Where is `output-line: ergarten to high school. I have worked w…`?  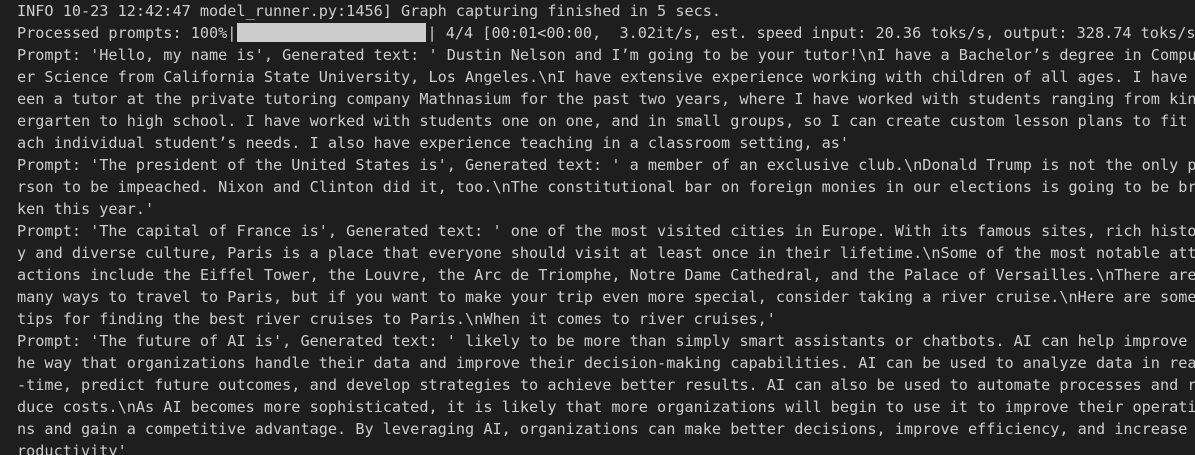 output-line: ergarten to high school. I have worked w… is located at coordinates (606, 121).